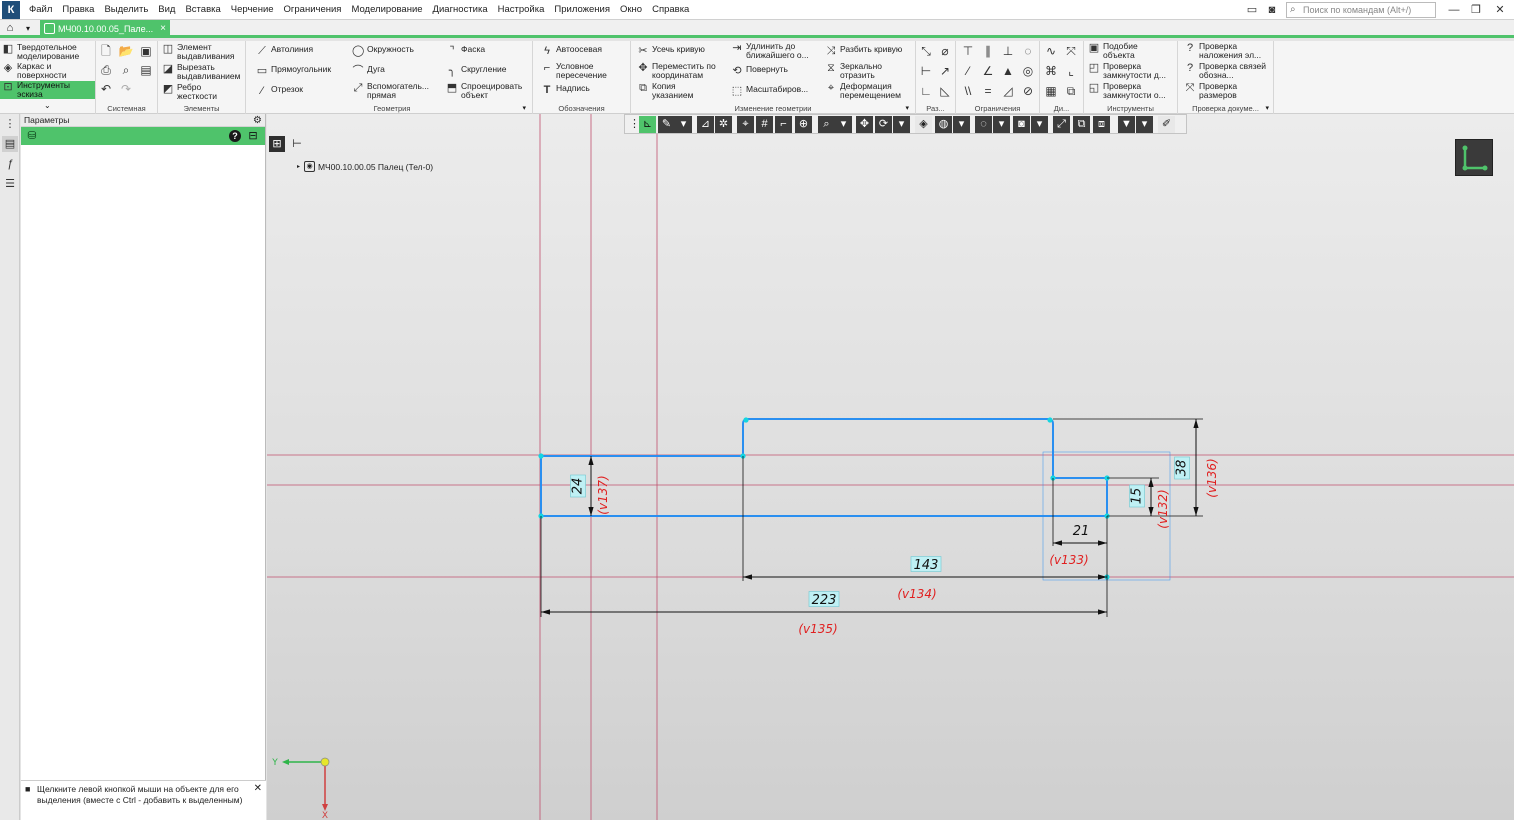 The image size is (1514, 820). Describe the element at coordinates (1126, 124) in the screenshot. I see `filter-icon: ▼` at that location.